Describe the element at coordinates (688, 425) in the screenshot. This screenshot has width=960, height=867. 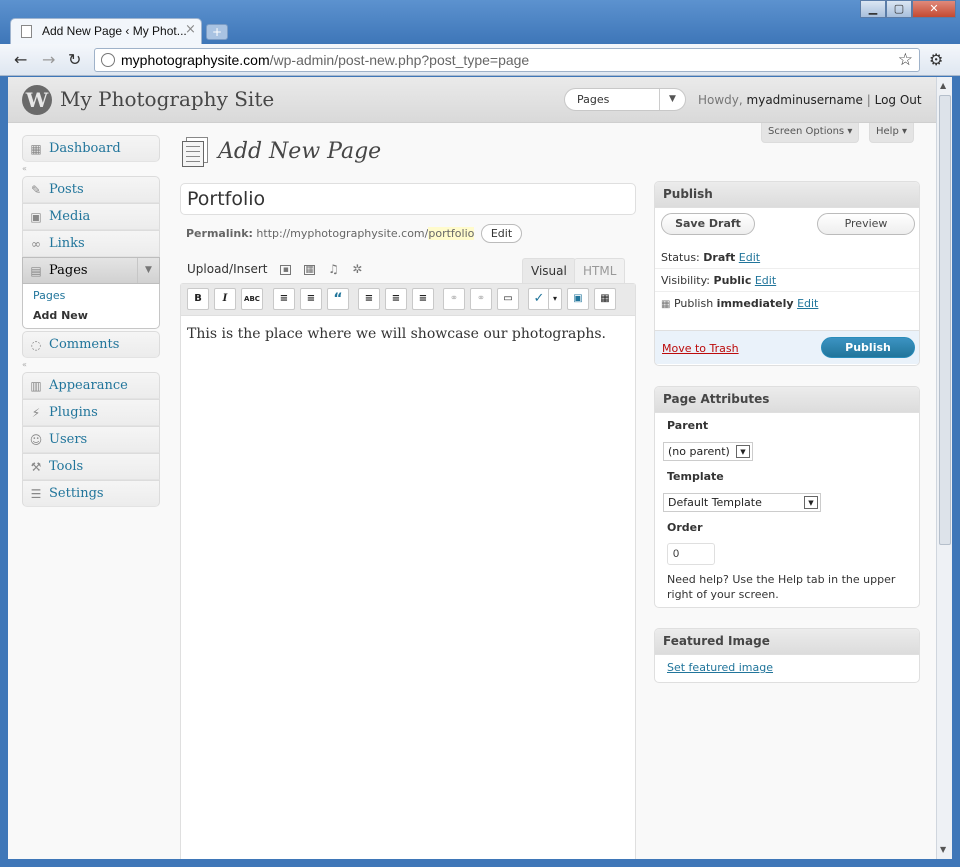
I see `parent-label: Parent` at that location.